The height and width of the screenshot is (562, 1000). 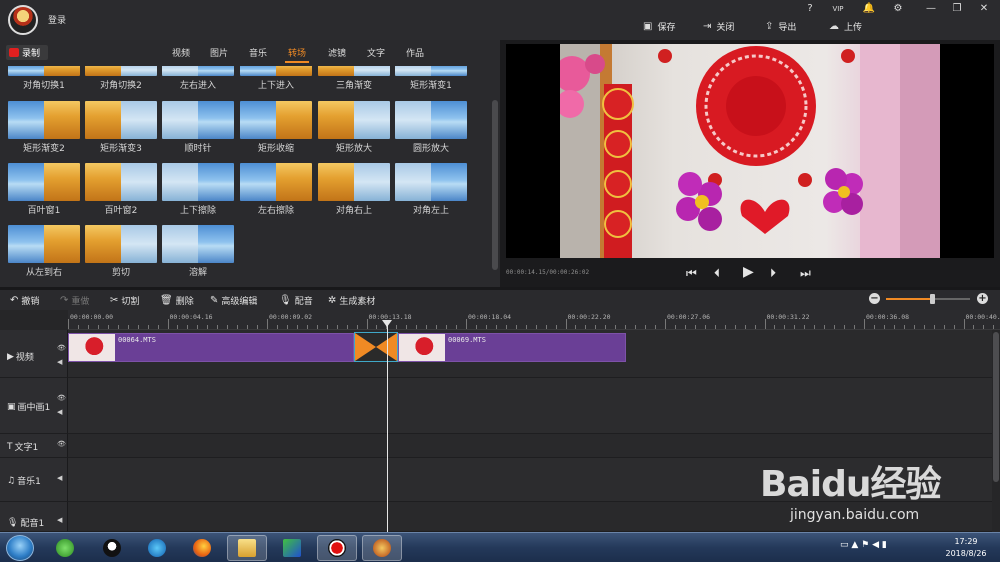 I want to click on playhead, so click(x=387, y=426).